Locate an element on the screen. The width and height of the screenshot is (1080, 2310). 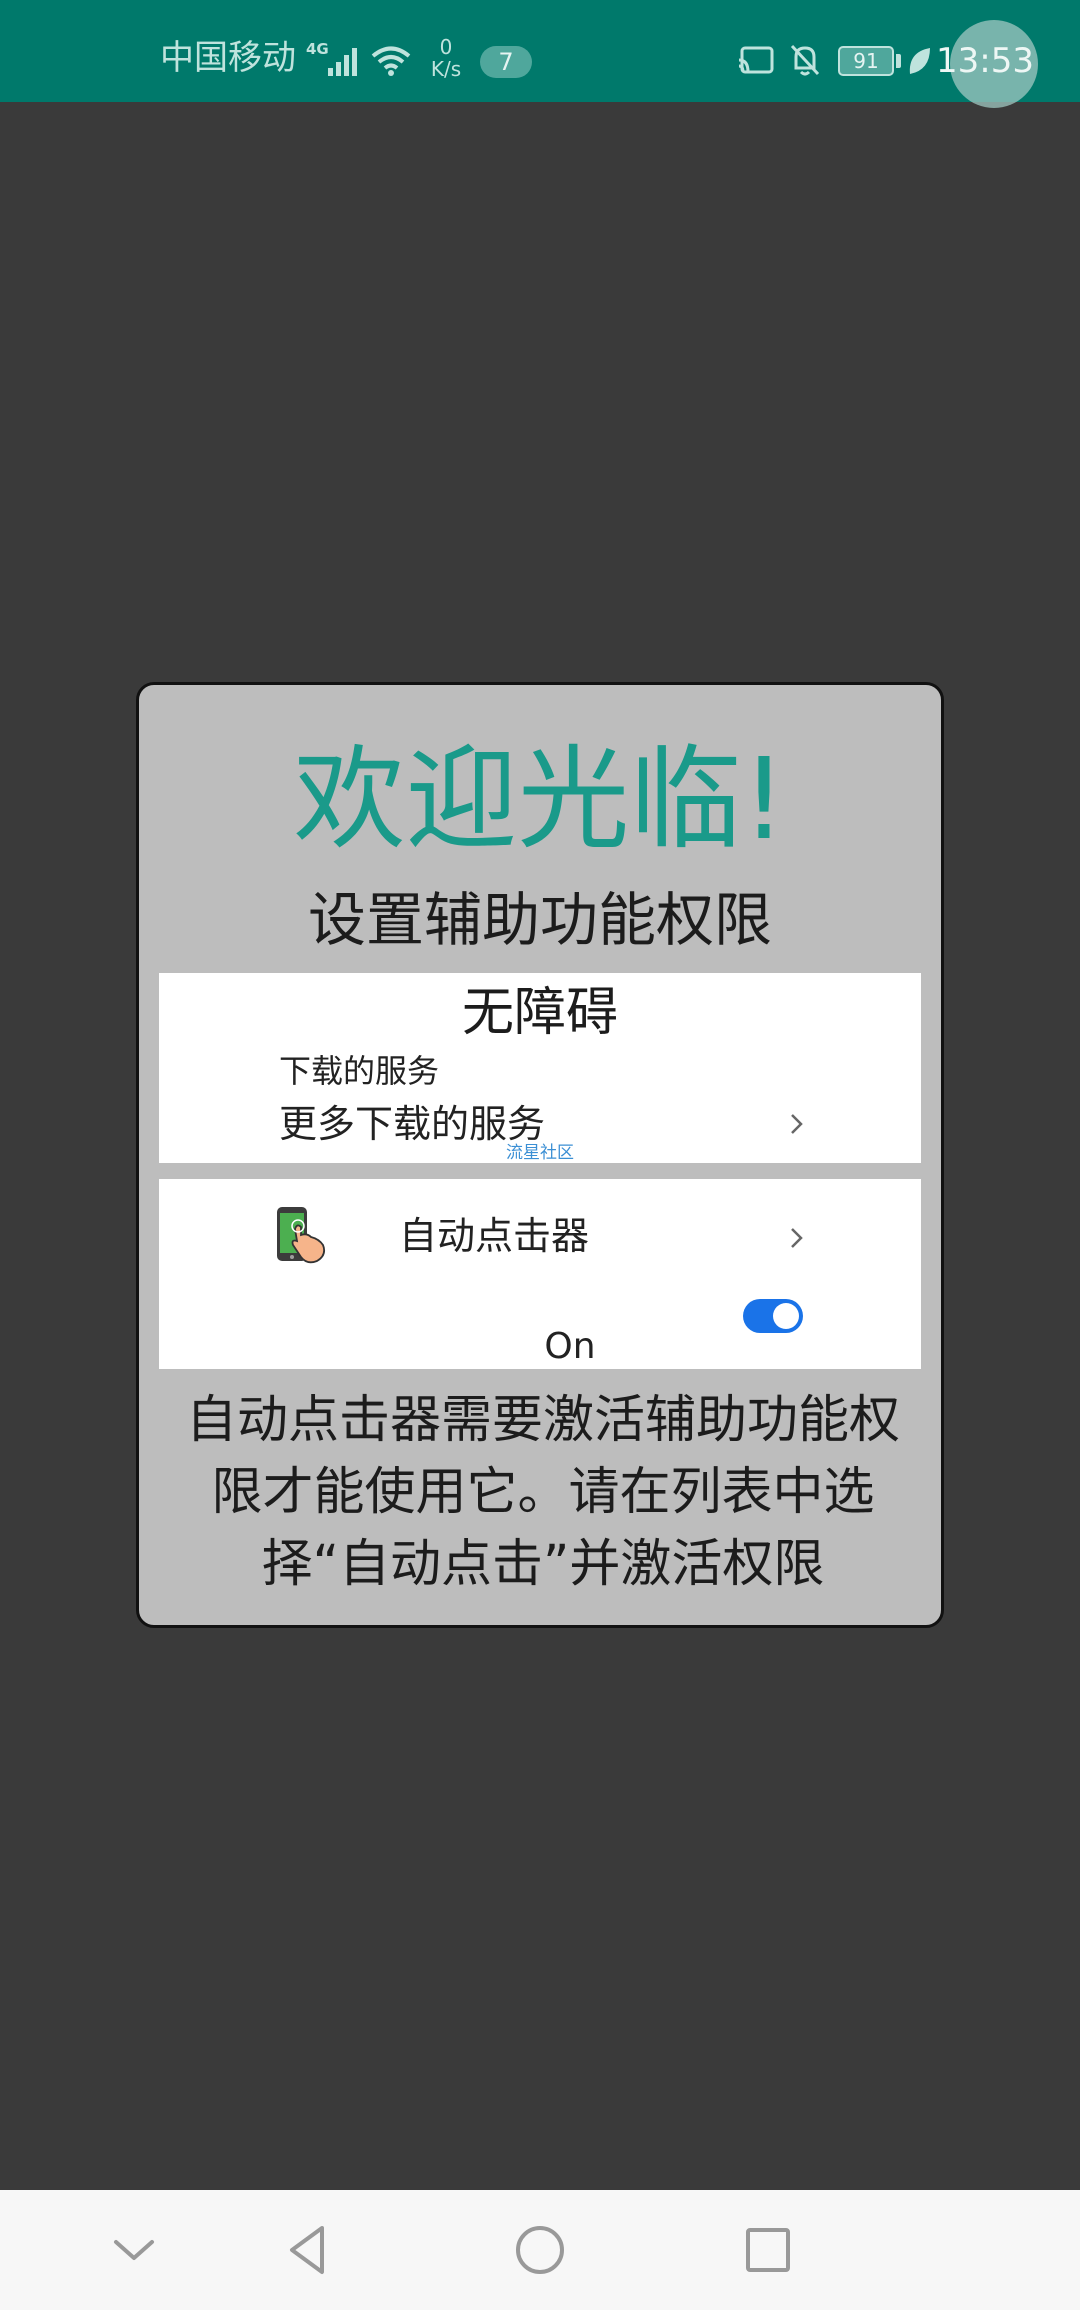
welcome-title: 欢迎光临! is located at coordinates (540, 800).